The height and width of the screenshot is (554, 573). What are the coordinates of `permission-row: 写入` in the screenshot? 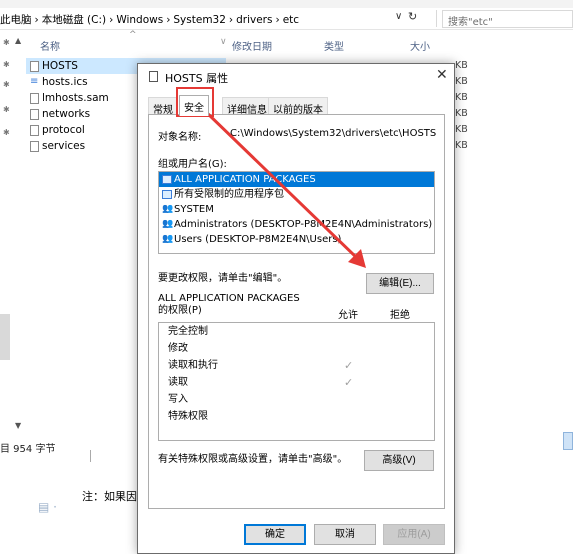 It's located at (296, 399).